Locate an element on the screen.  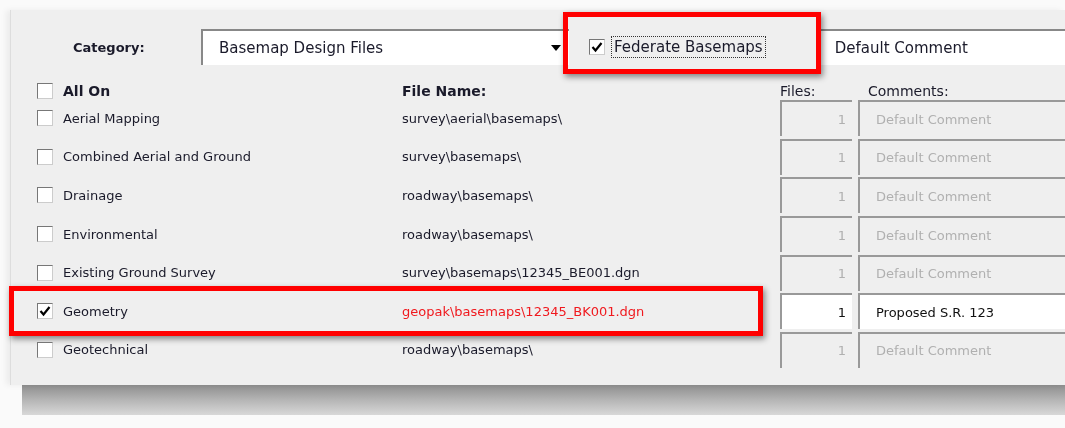
row-label: Environmental is located at coordinates (110, 234).